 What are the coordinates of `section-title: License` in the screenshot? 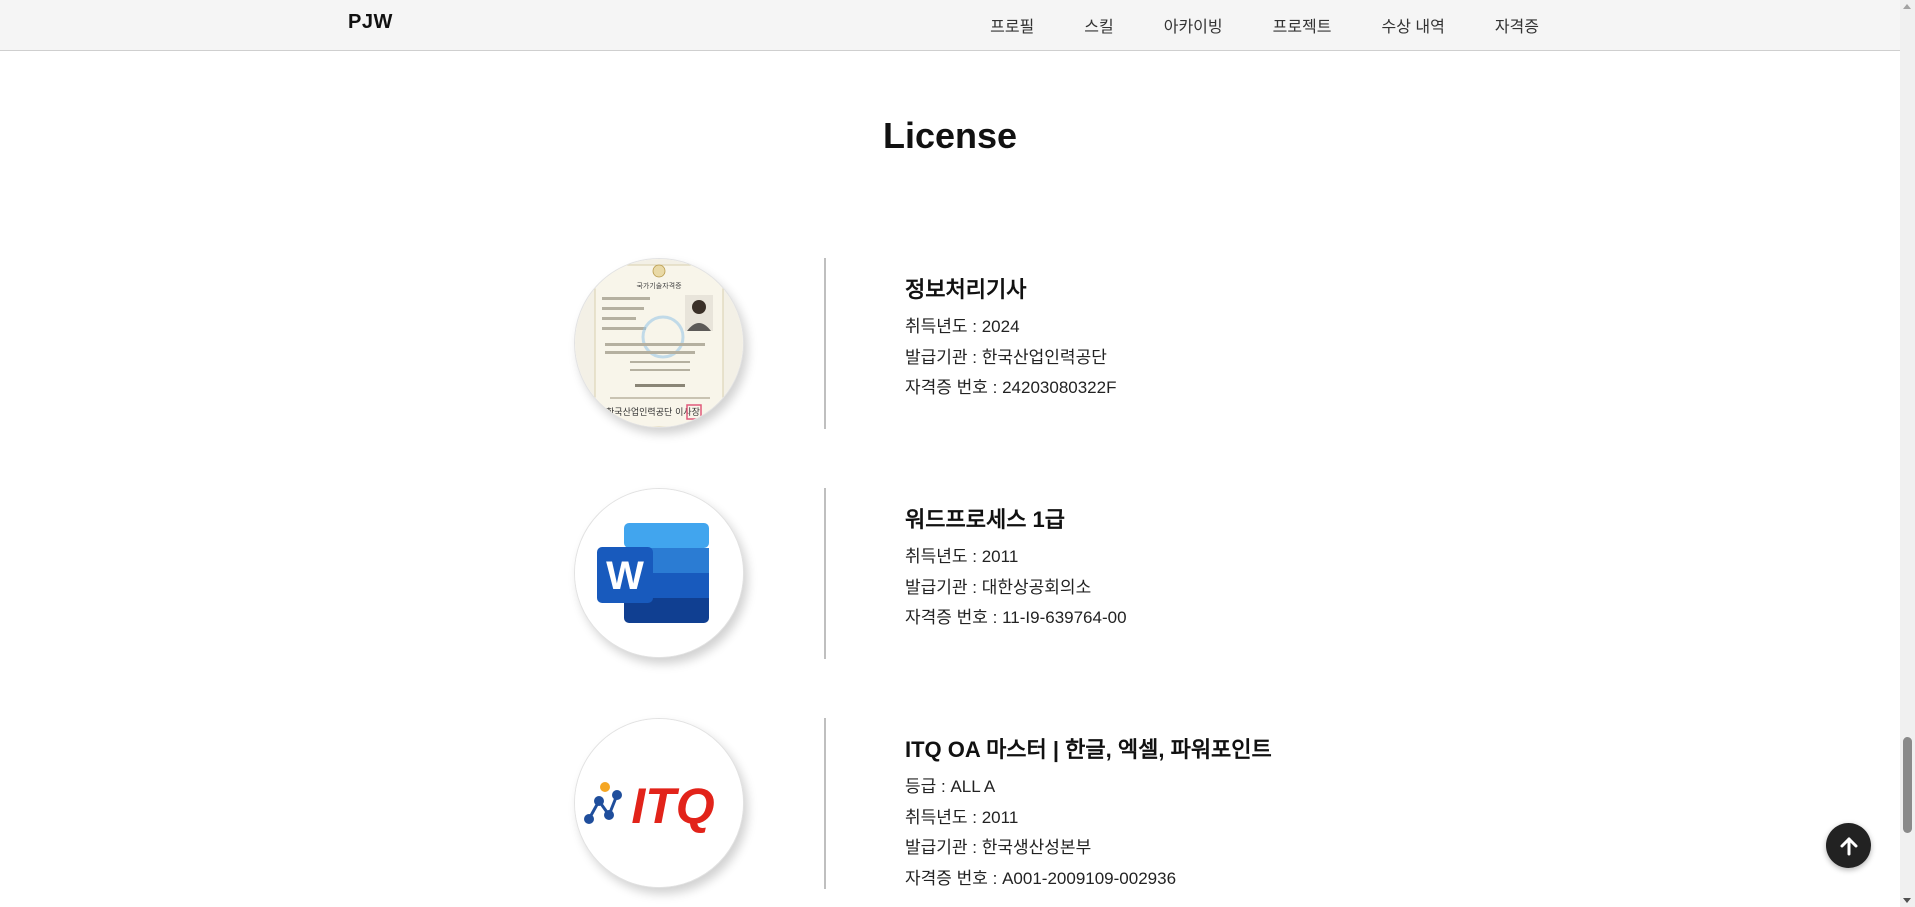 It's located at (950, 135).